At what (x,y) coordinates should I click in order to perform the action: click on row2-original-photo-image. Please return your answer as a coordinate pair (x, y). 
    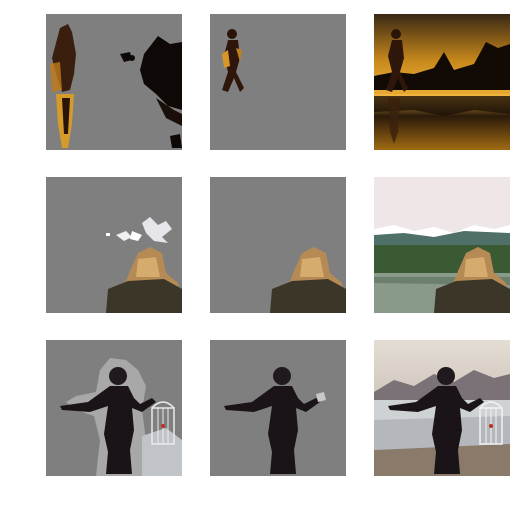
    Looking at the image, I should click on (442, 245).